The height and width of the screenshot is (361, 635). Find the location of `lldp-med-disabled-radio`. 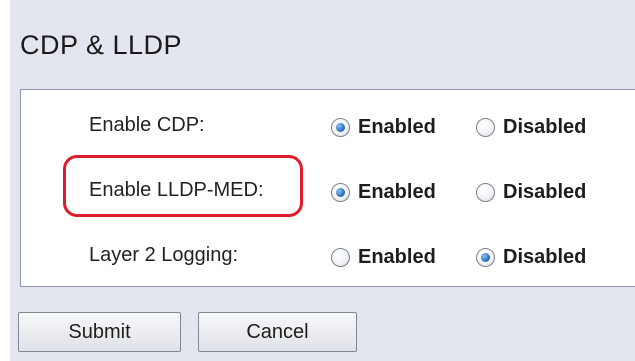

lldp-med-disabled-radio is located at coordinates (485, 192).